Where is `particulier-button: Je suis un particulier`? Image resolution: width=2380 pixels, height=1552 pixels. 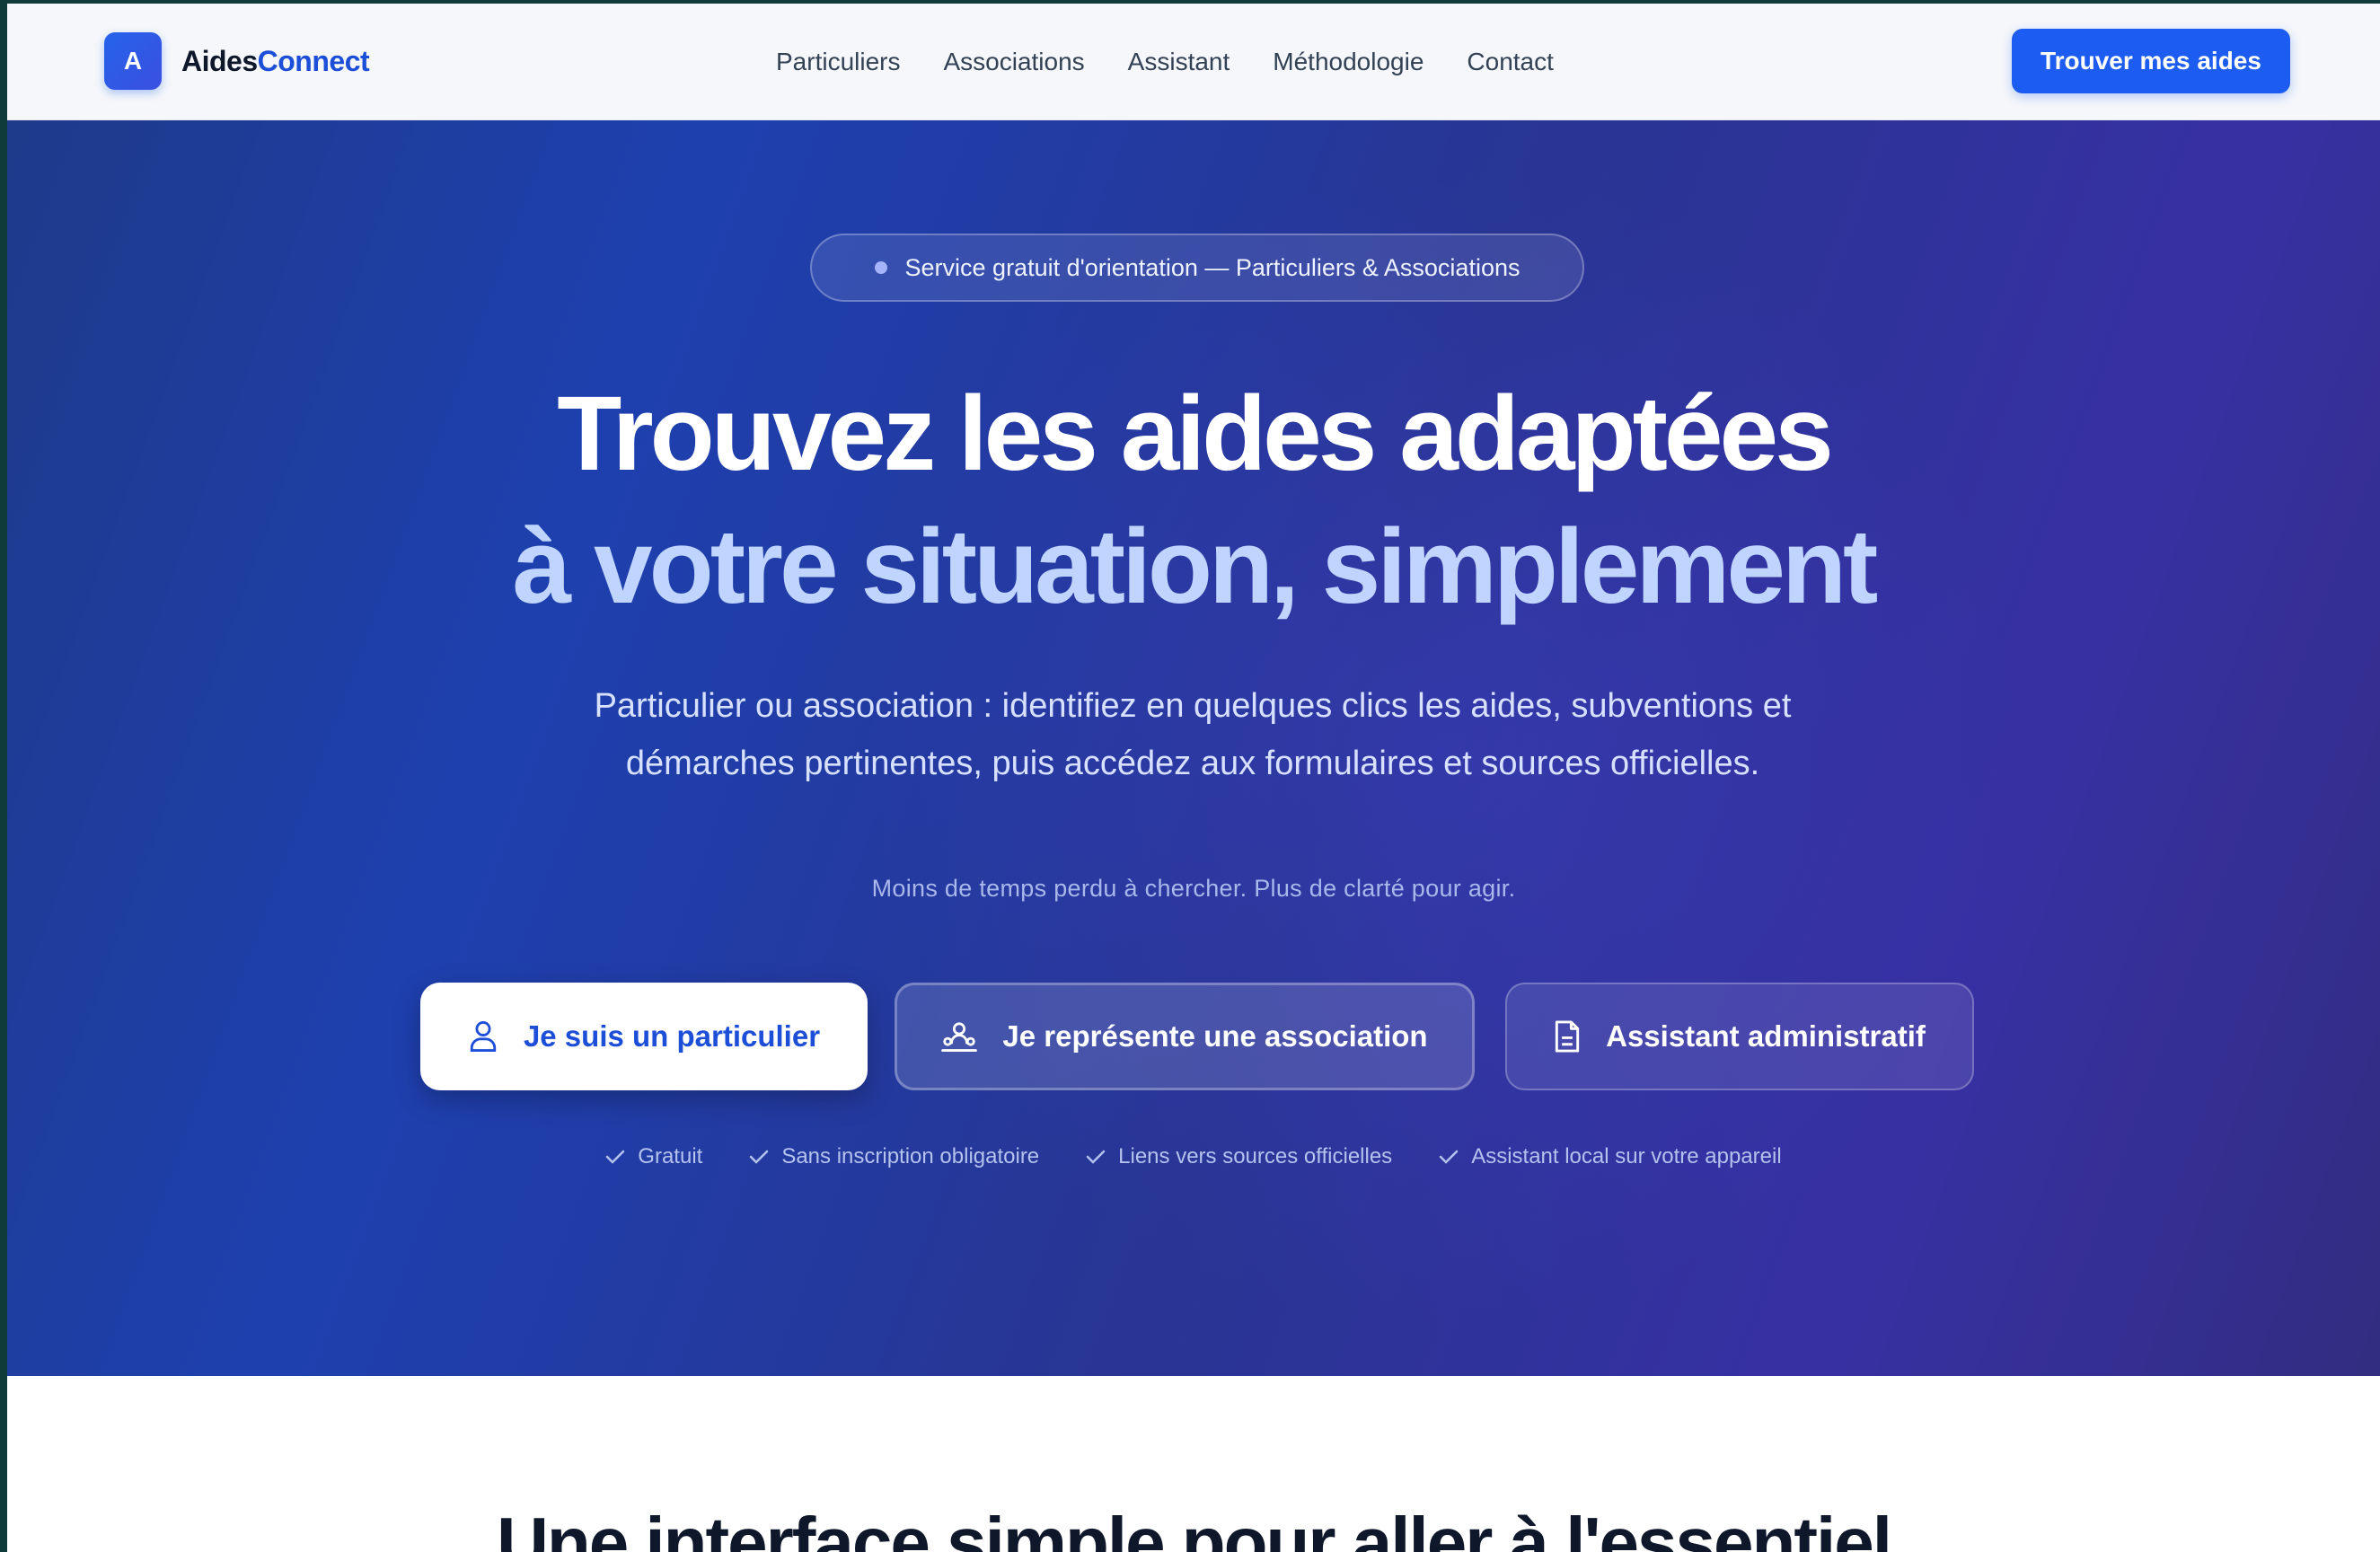 particulier-button: Je suis un particulier is located at coordinates (644, 1036).